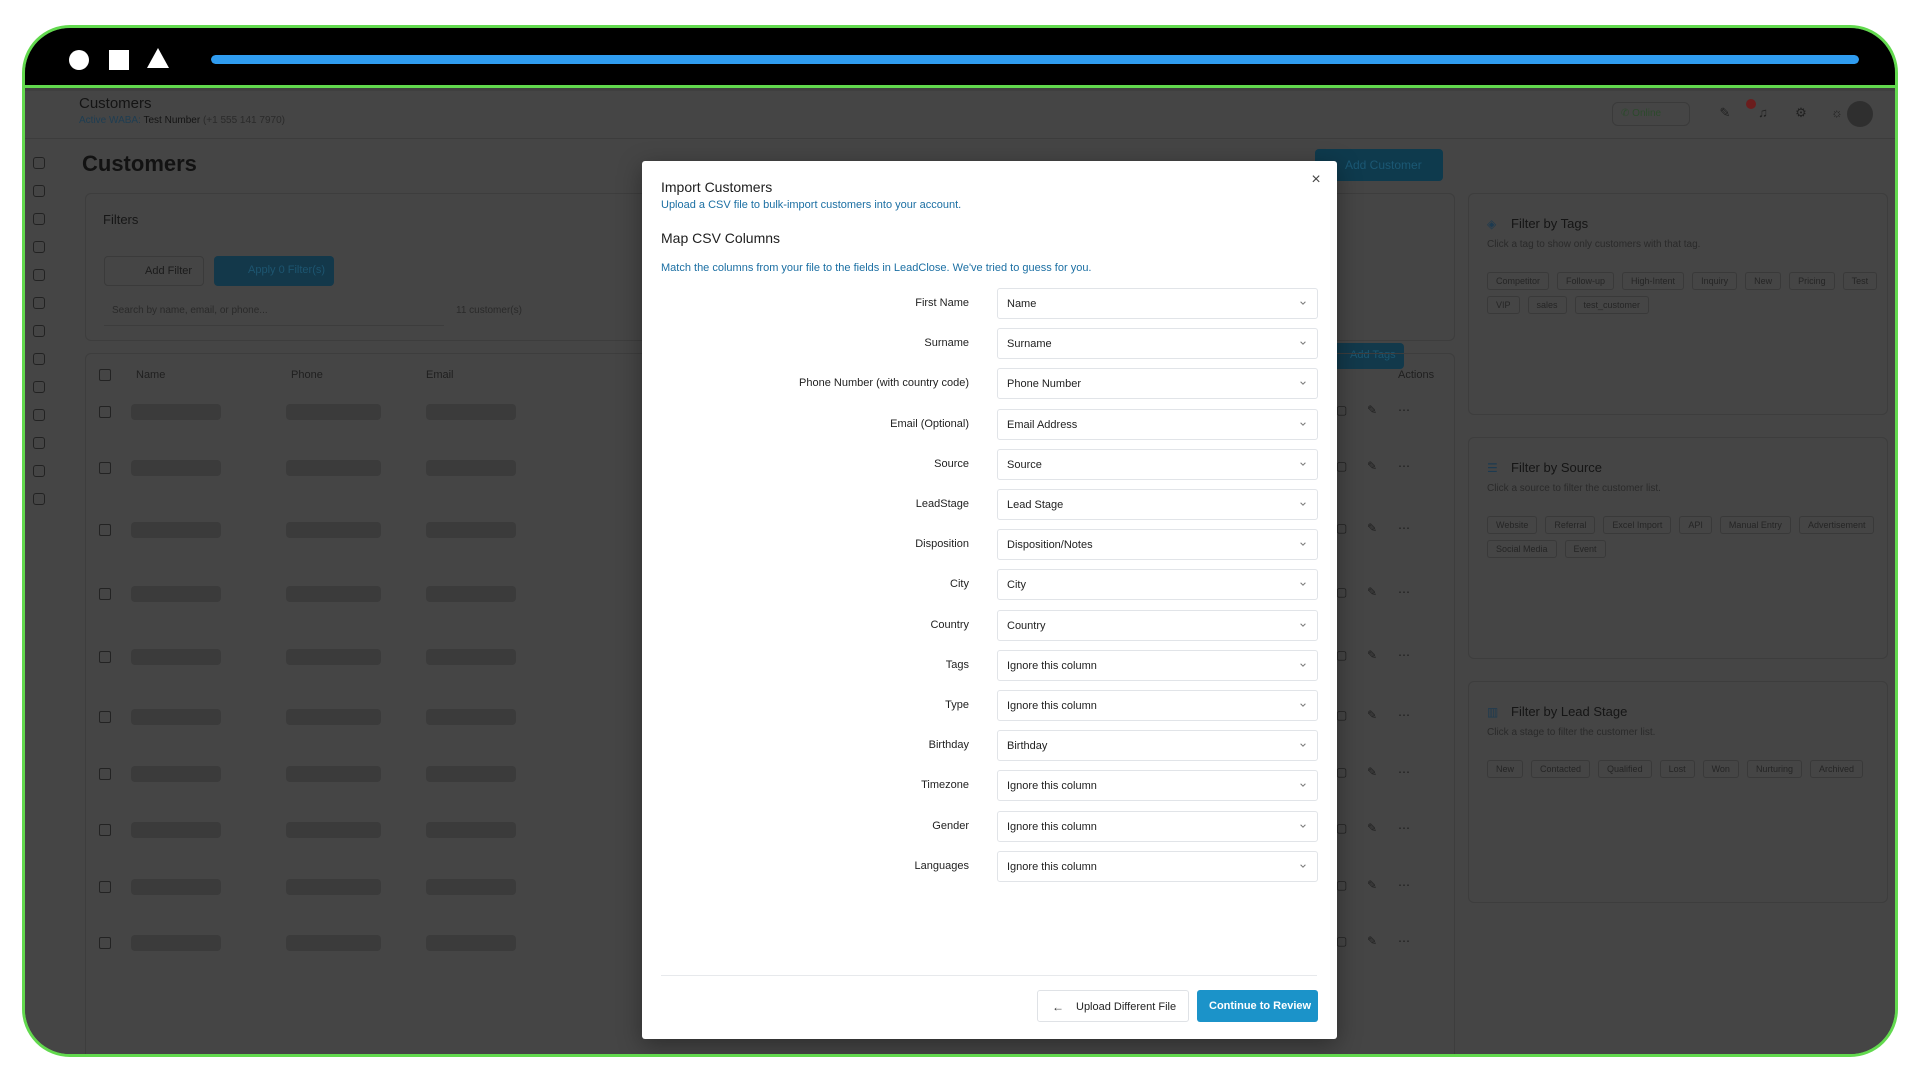 The height and width of the screenshot is (1080, 1920). I want to click on source-chip: Advertisement, so click(1836, 525).